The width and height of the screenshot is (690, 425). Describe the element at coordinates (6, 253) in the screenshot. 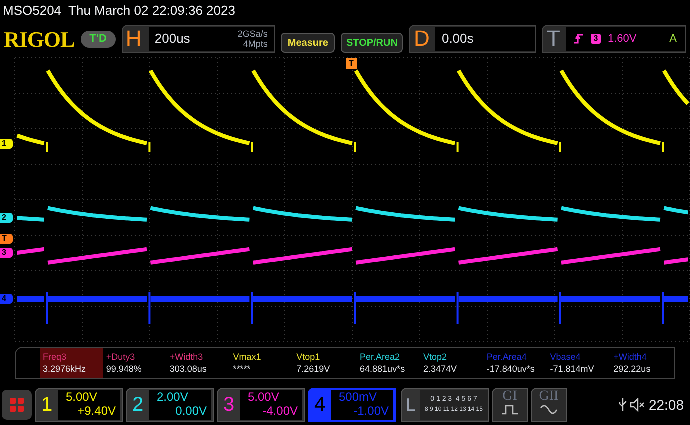

I see `channel-marker: 3` at that location.